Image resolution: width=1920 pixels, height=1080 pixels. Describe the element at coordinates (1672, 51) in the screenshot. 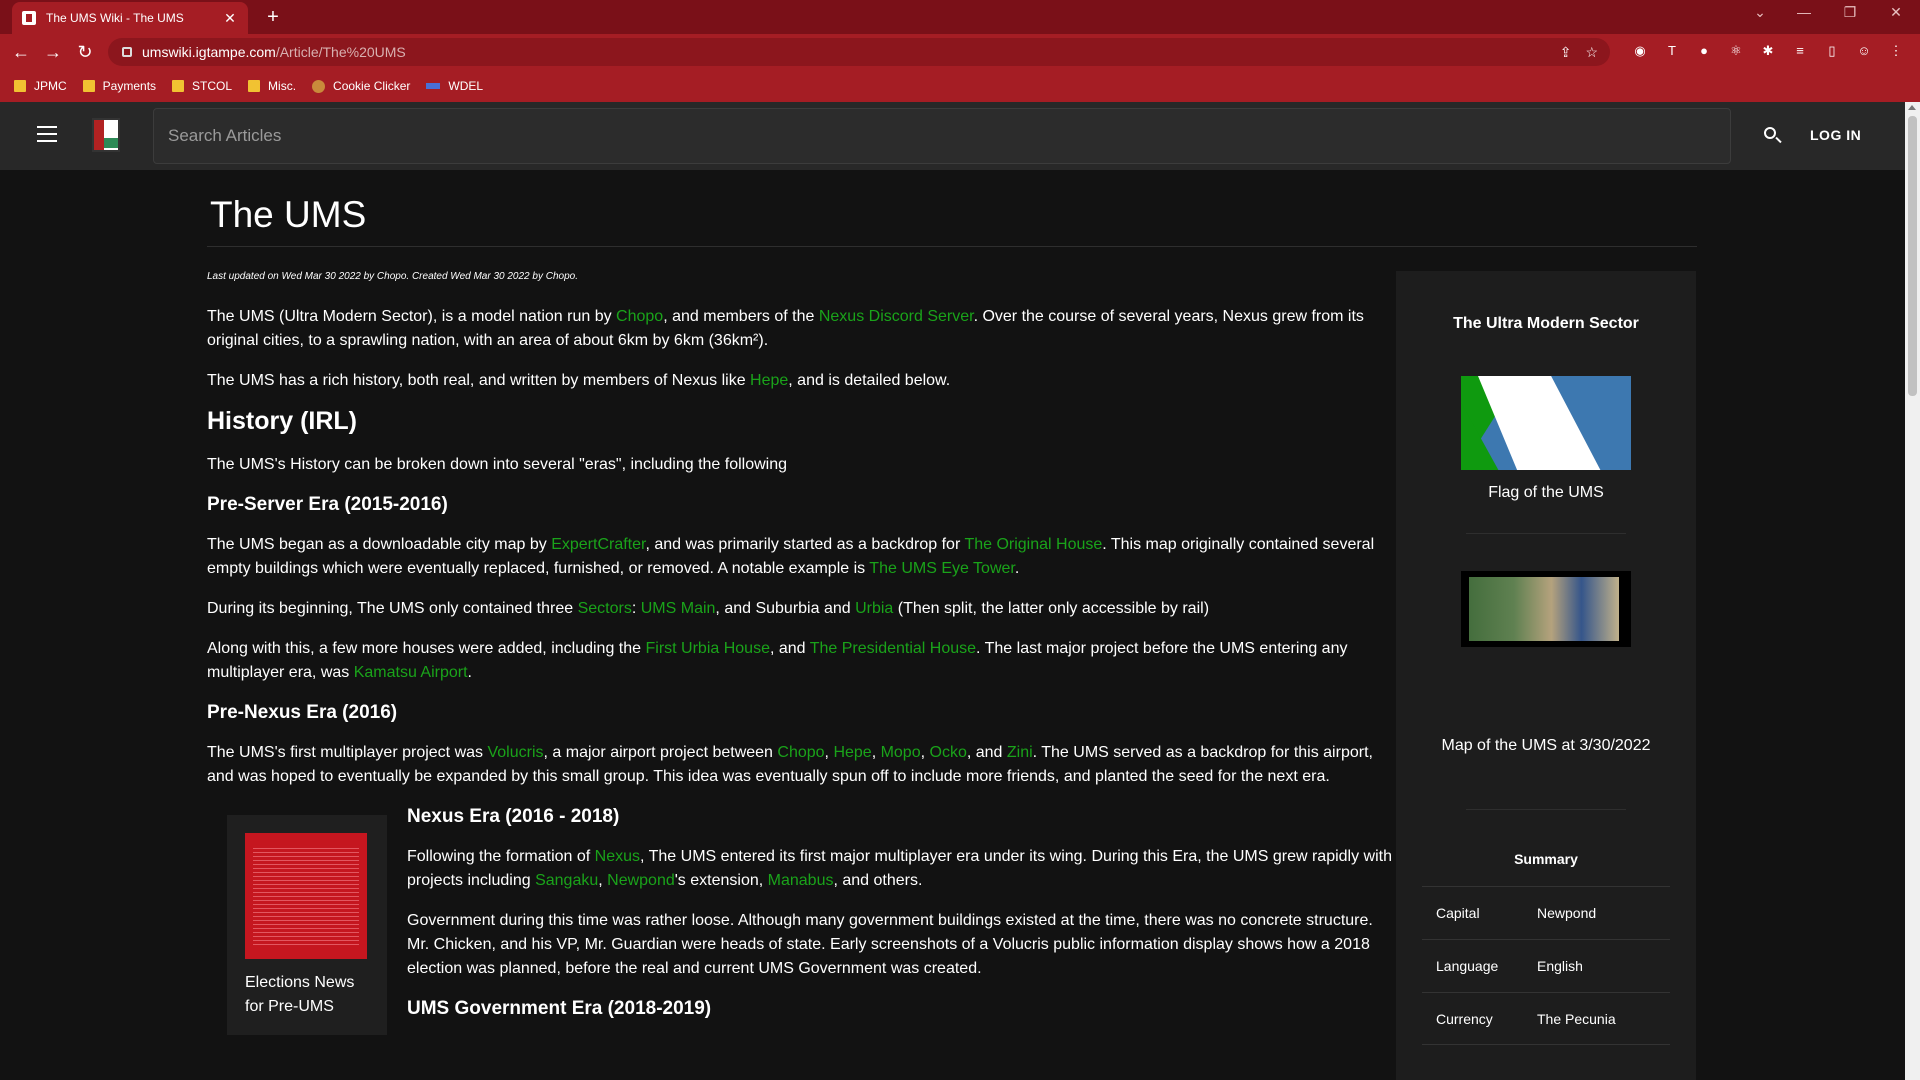

I see `tp-extension-icon: T` at that location.